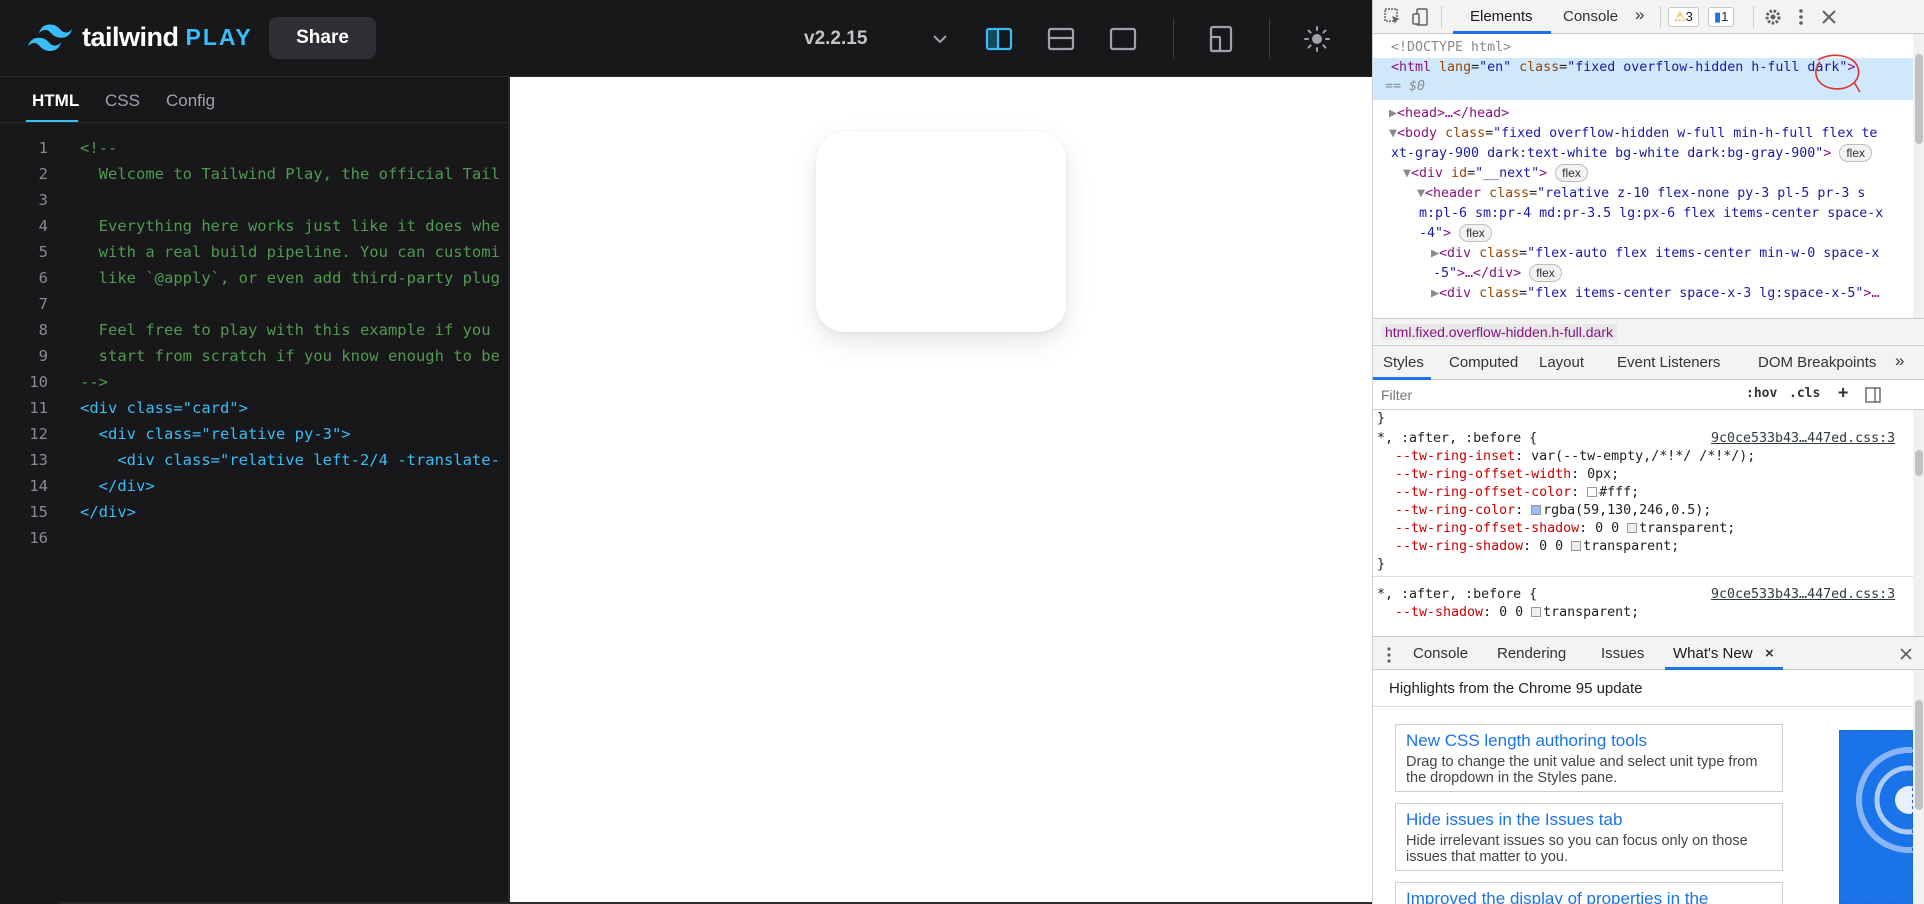 Image resolution: width=1924 pixels, height=904 pixels. Describe the element at coordinates (1761, 393) in the screenshot. I see `hover-state-button: :hov` at that location.